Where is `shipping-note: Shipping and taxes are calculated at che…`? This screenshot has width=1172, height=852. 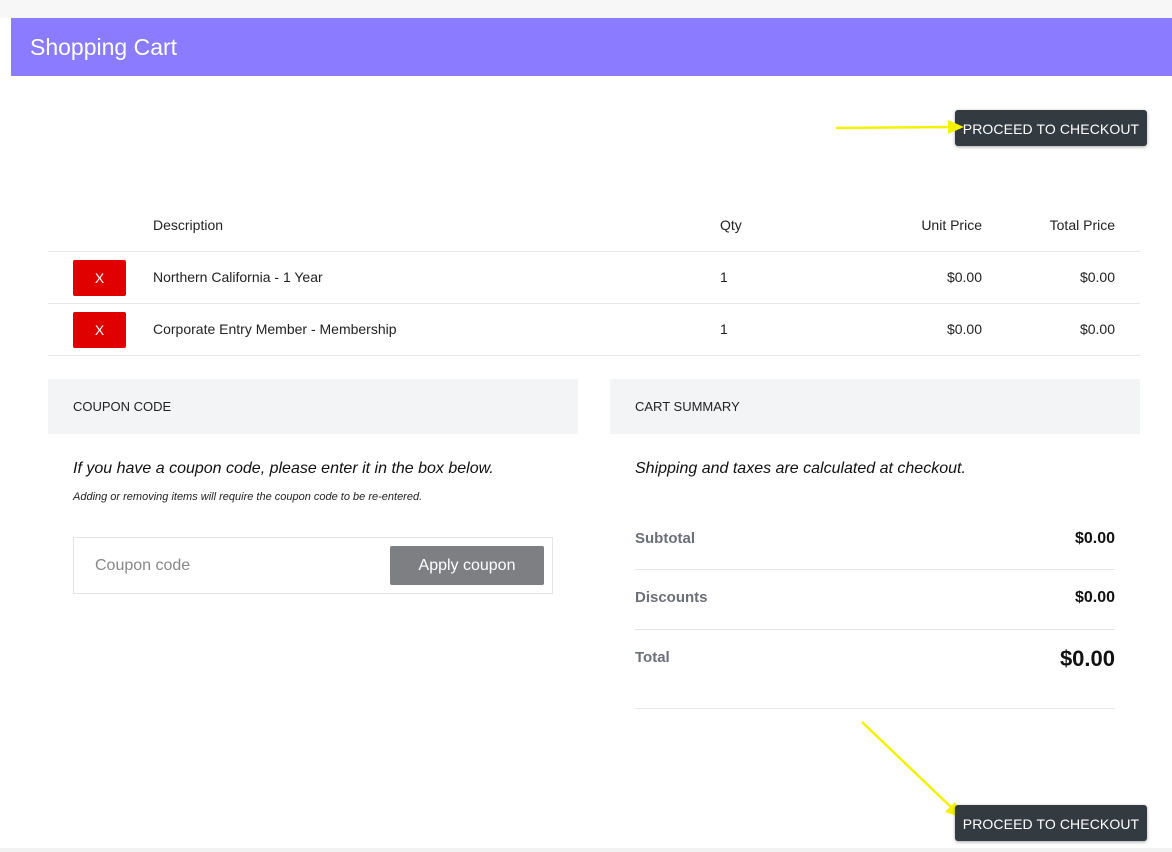 shipping-note: Shipping and taxes are calculated at che… is located at coordinates (800, 468).